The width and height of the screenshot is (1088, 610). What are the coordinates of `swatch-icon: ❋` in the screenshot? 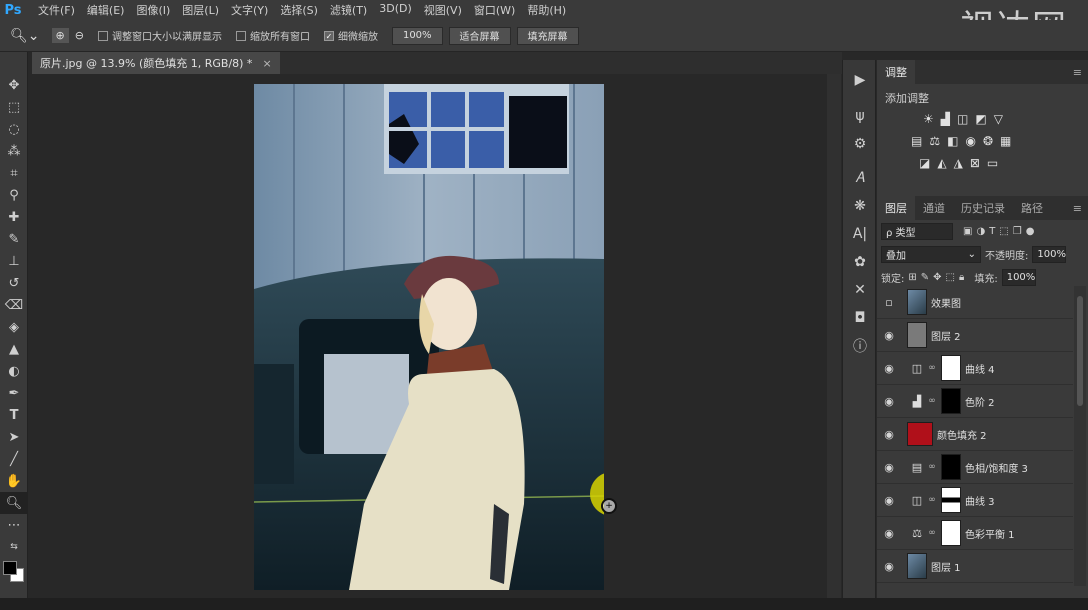 It's located at (860, 206).